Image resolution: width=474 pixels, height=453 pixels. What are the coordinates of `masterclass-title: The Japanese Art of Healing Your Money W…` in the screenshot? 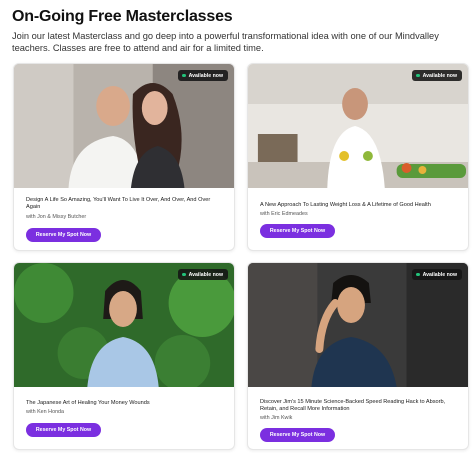 It's located at (88, 403).